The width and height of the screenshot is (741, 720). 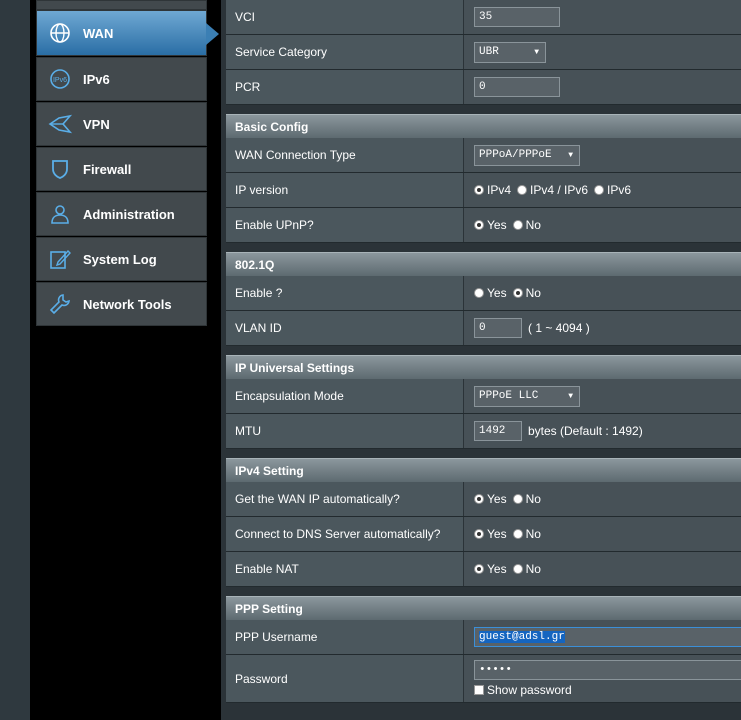 I want to click on wan-type-label: WAN Connection Type, so click(x=344, y=155).